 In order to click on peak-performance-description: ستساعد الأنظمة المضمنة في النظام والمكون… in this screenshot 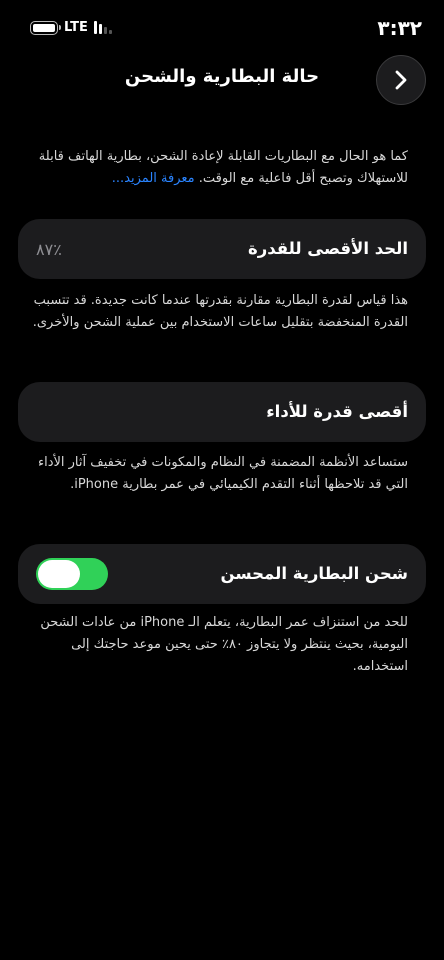, I will do `click(222, 473)`.